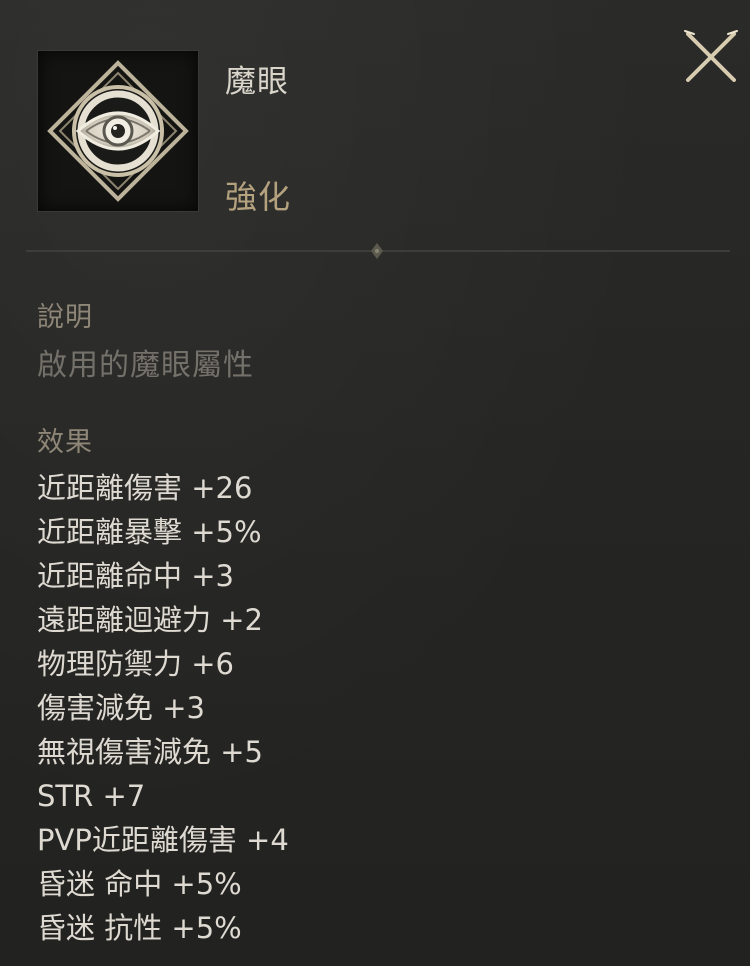 Image resolution: width=750 pixels, height=966 pixels. Describe the element at coordinates (149, 532) in the screenshot. I see `effect-item: 近距離暴擊 +5%` at that location.